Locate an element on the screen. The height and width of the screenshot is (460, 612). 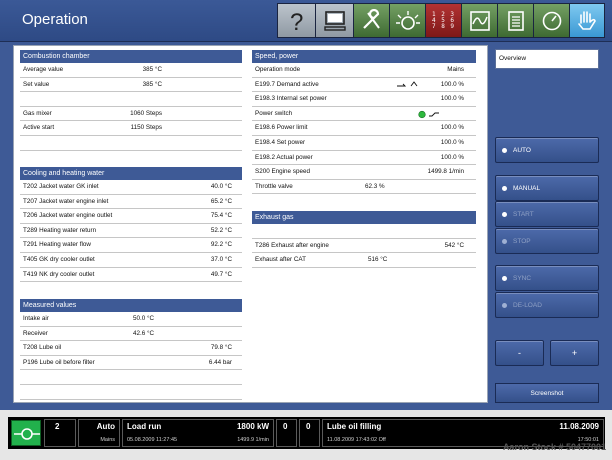
sync-button: SYNC is located at coordinates (547, 278).